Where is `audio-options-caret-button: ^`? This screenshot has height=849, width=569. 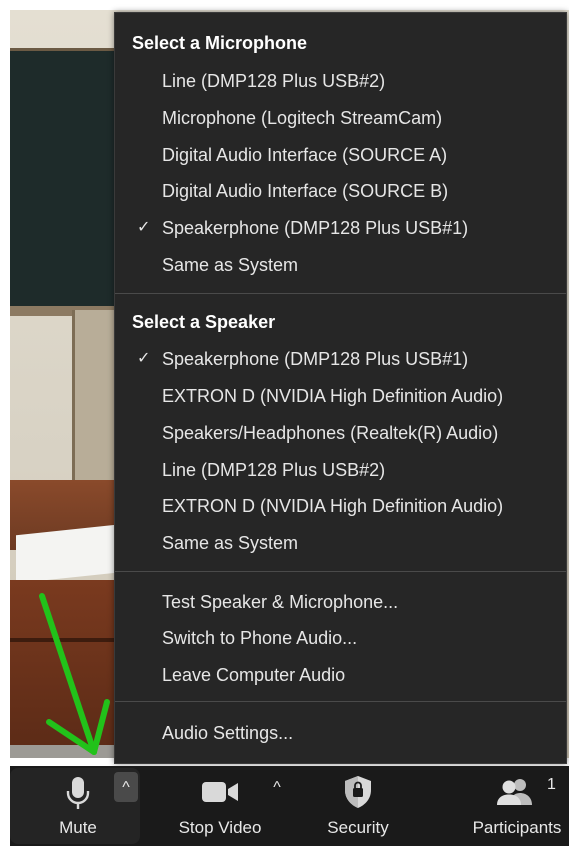
audio-options-caret-button: ^ is located at coordinates (126, 787).